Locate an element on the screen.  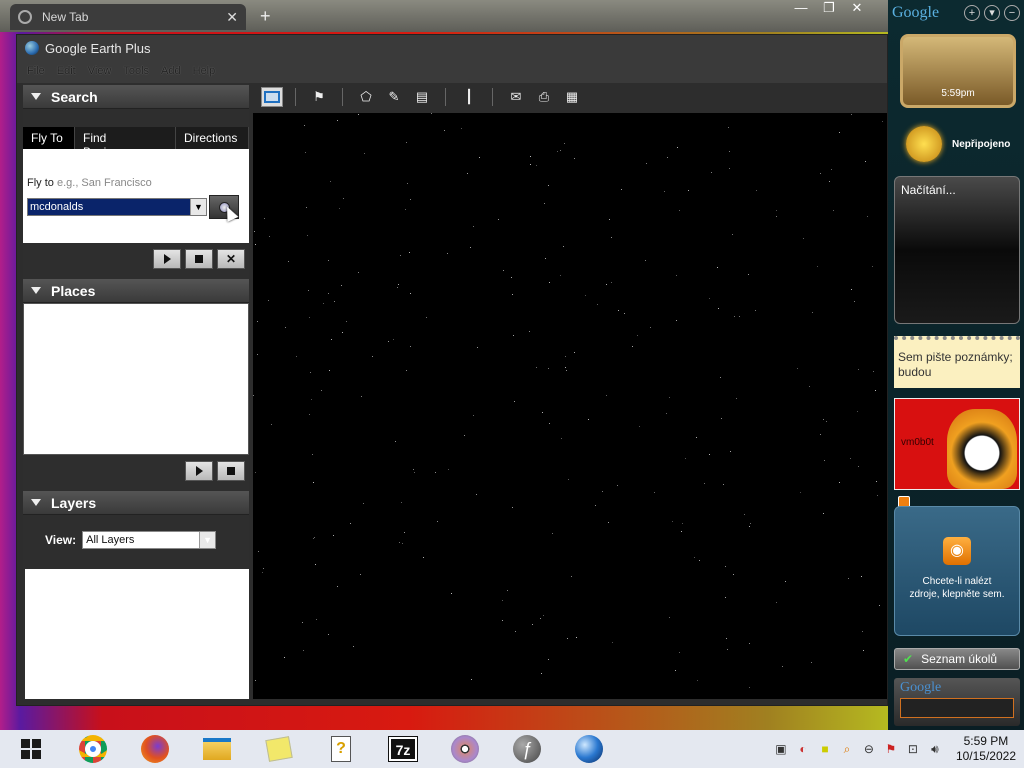
tab-fly-to: Fly To is located at coordinates (49, 138).